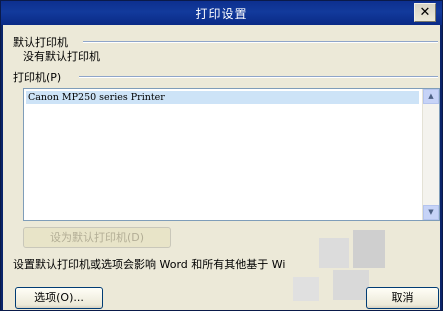  I want to click on printer-list-scrollbar: ▲ ▼, so click(430, 154).